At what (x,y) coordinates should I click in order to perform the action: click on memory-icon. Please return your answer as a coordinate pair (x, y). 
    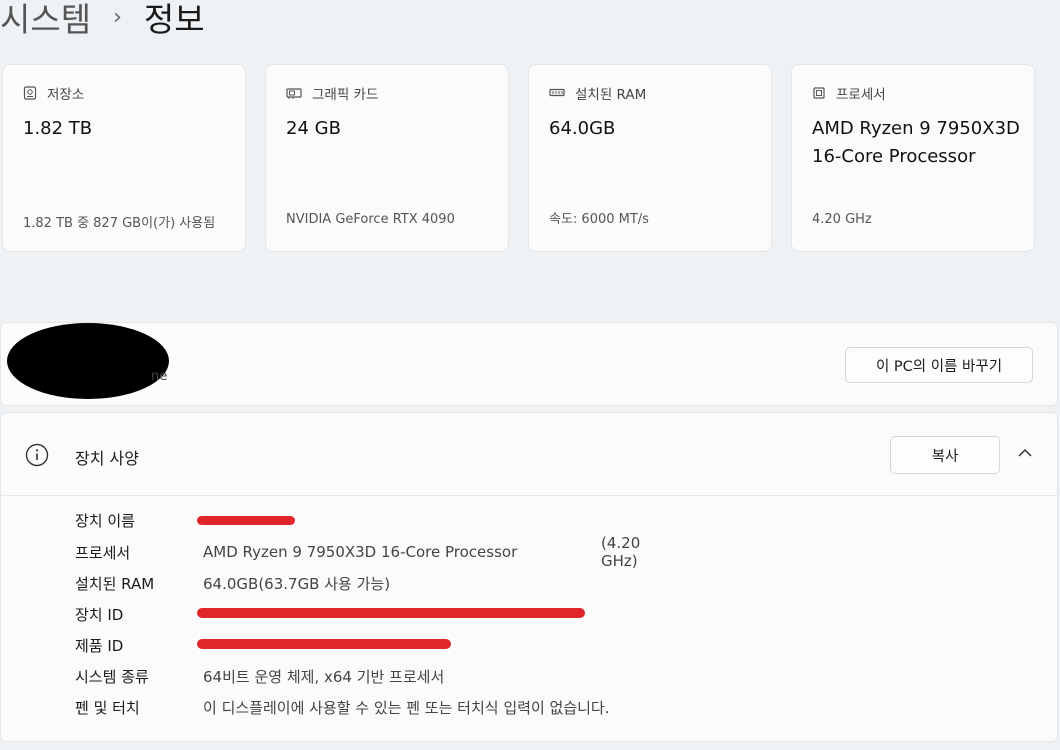
    Looking at the image, I should click on (557, 92).